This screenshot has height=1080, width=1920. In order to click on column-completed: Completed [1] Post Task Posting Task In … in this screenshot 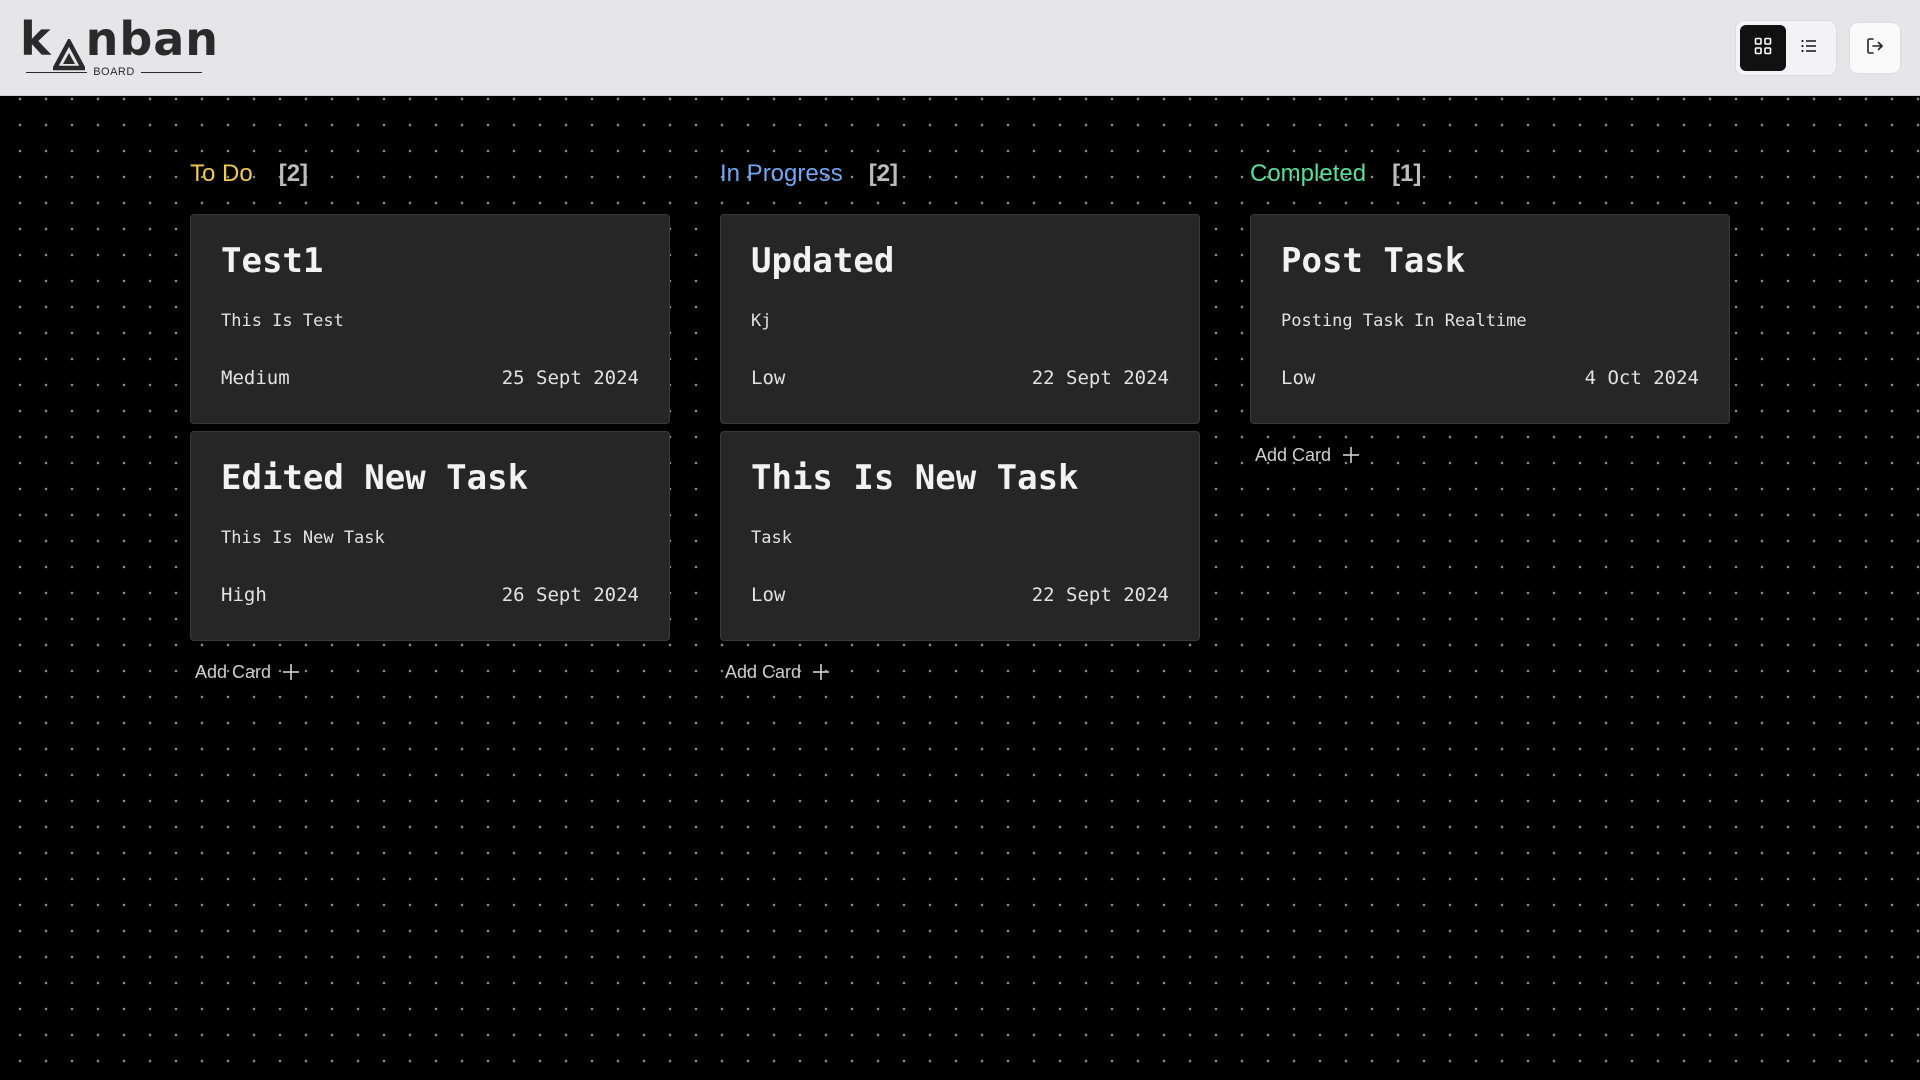, I will do `click(1490, 311)`.